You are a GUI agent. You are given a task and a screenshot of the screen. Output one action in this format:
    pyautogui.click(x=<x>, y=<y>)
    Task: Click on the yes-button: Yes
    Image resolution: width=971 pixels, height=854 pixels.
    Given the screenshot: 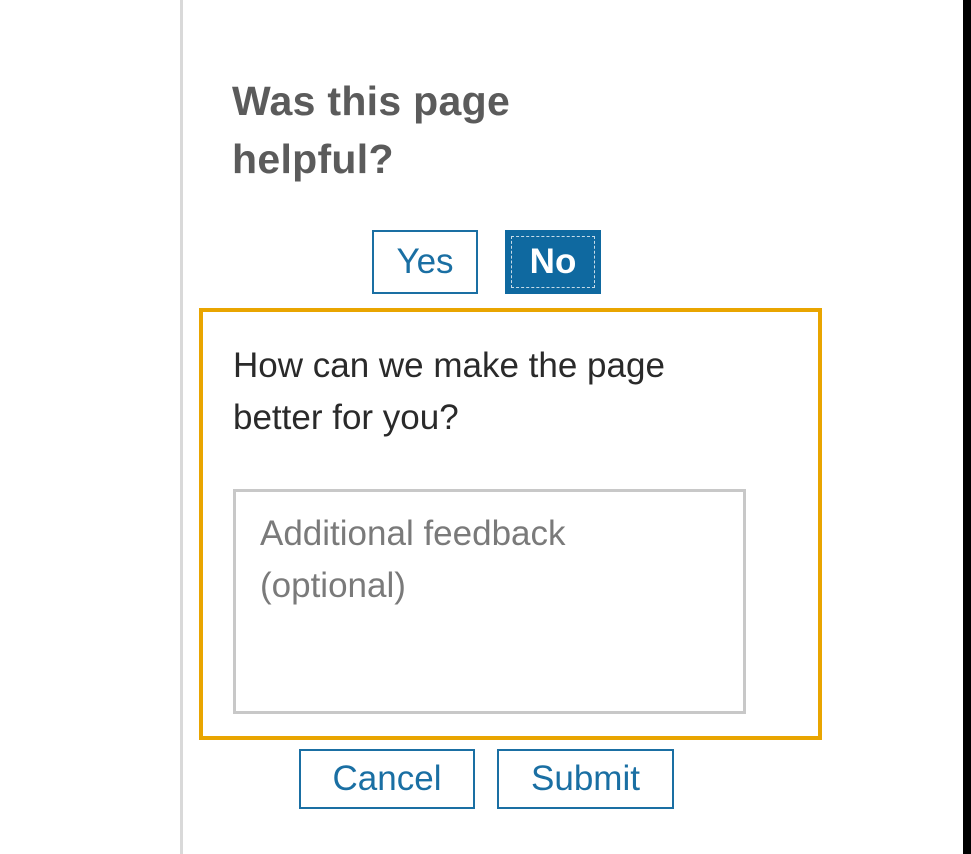 What is the action you would take?
    pyautogui.click(x=425, y=262)
    